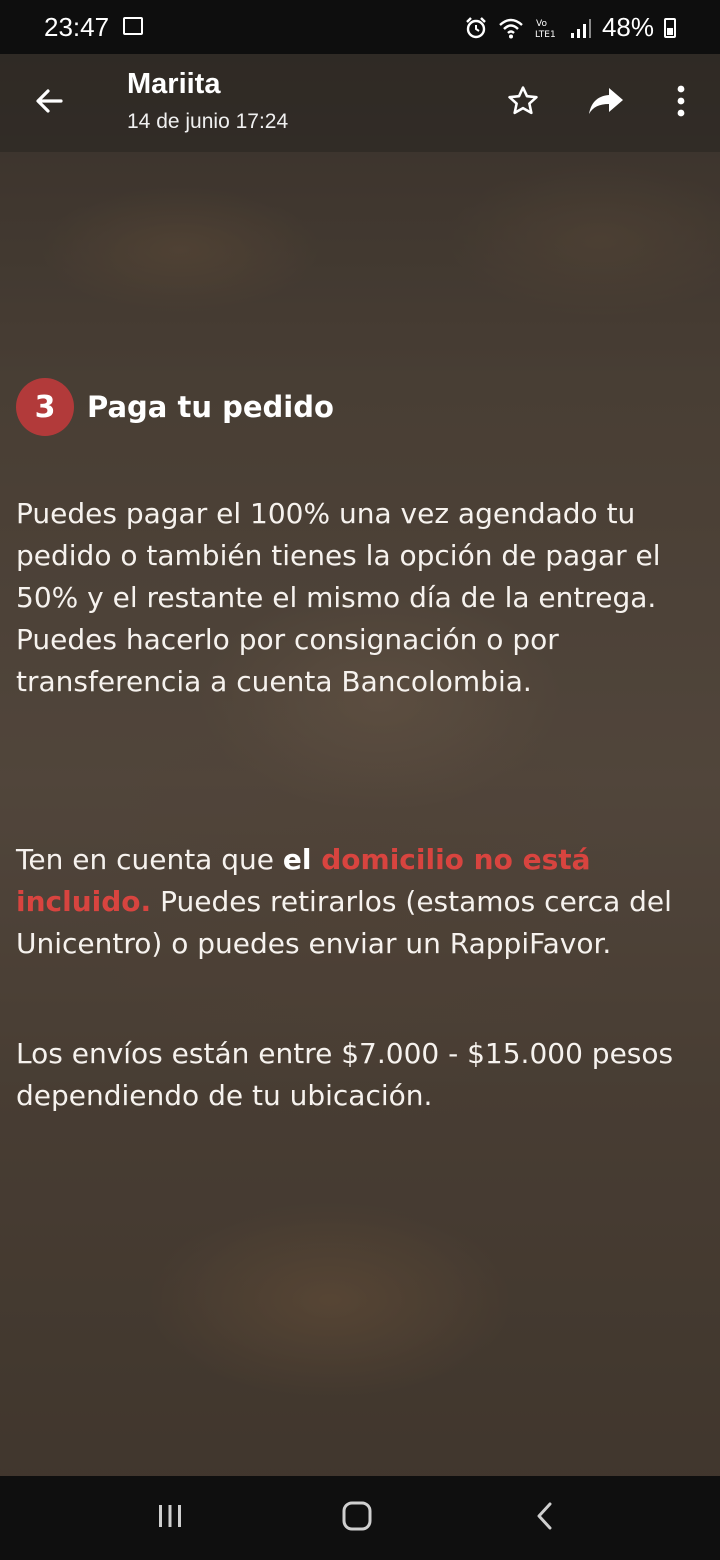  I want to click on volte-icon: Vo LTE1, so click(547, 28).